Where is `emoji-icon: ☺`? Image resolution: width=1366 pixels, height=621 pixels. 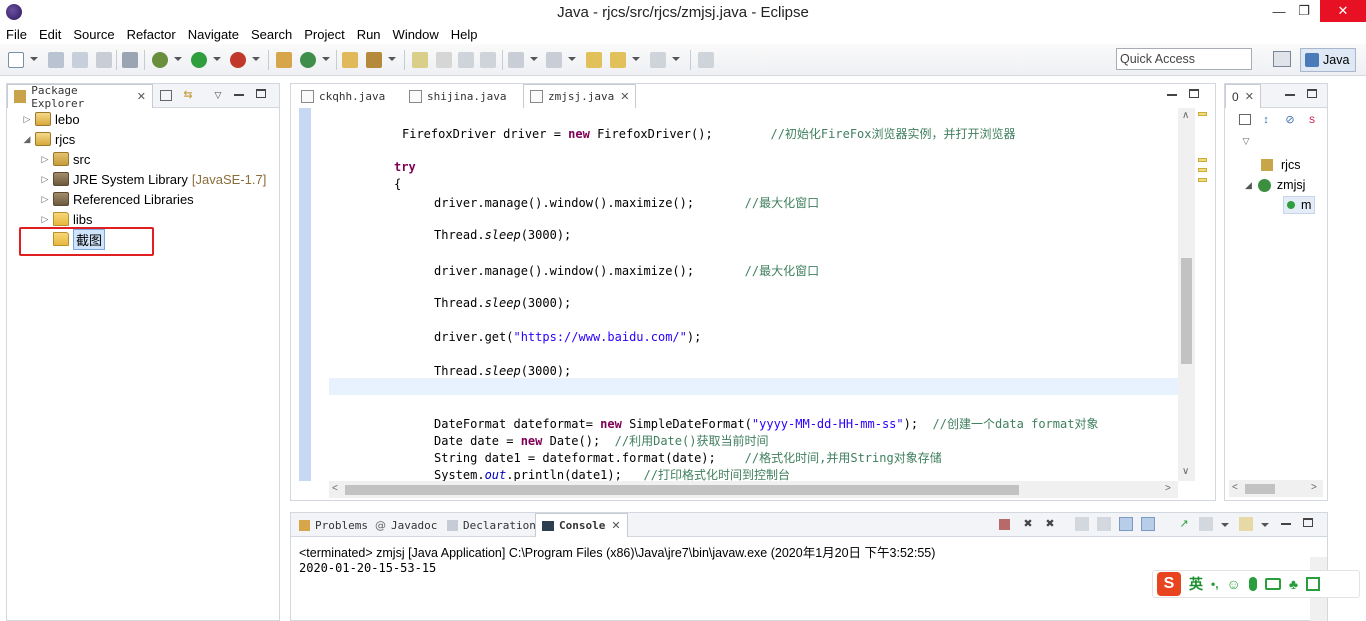
emoji-icon: ☺ is located at coordinates (1234, 584).